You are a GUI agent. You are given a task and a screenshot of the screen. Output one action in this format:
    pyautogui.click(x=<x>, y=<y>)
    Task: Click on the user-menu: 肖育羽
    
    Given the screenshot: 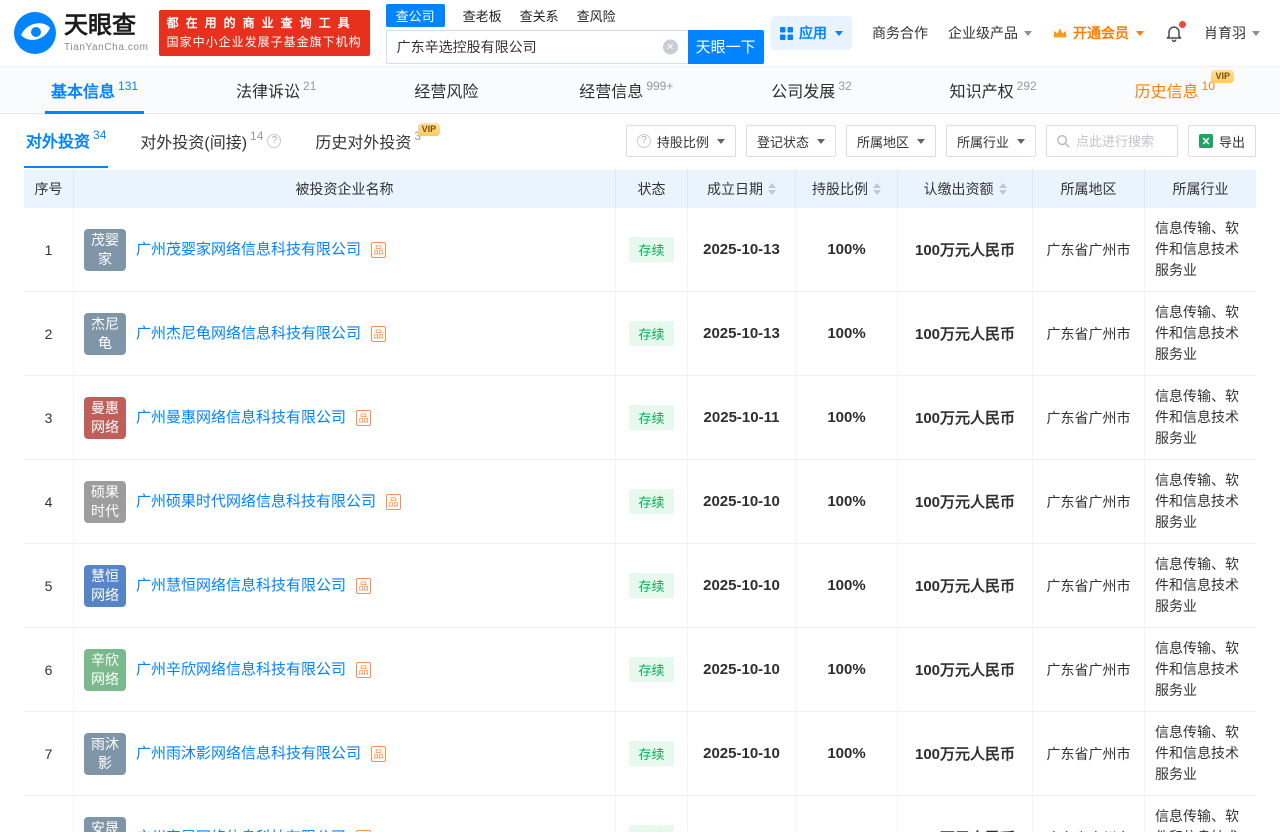 What is the action you would take?
    pyautogui.click(x=1232, y=33)
    